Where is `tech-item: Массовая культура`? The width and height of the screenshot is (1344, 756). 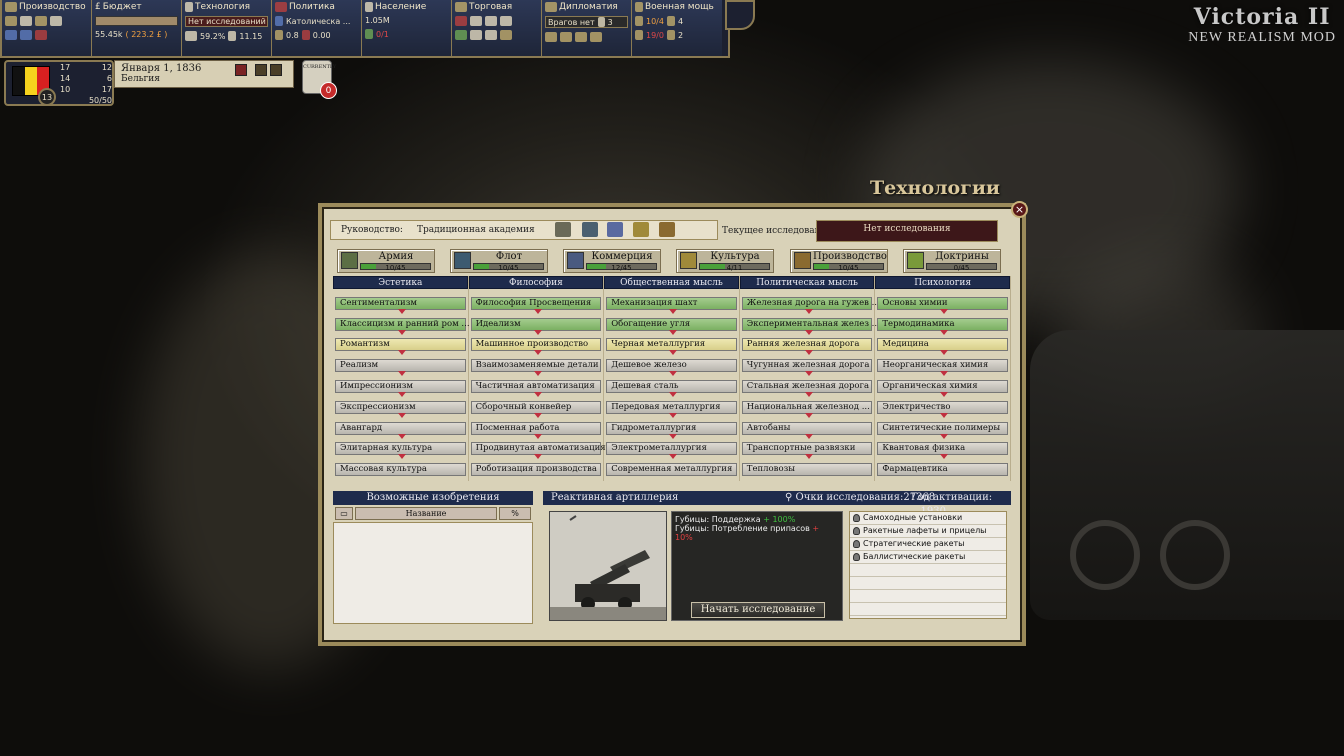 tech-item: Массовая культура is located at coordinates (400, 470).